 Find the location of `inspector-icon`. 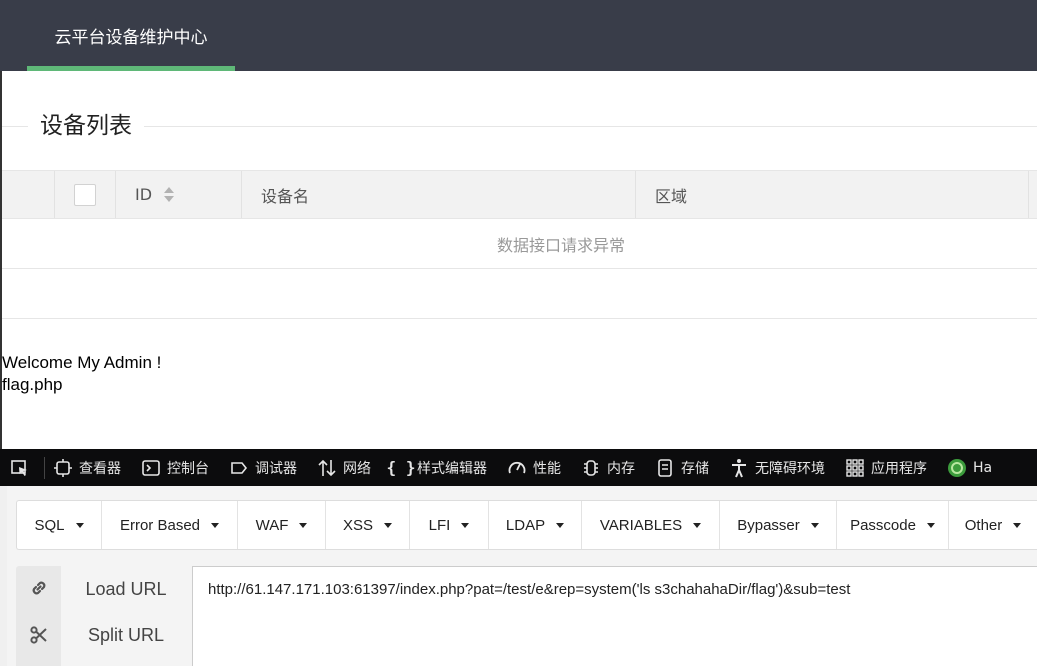

inspector-icon is located at coordinates (63, 468).